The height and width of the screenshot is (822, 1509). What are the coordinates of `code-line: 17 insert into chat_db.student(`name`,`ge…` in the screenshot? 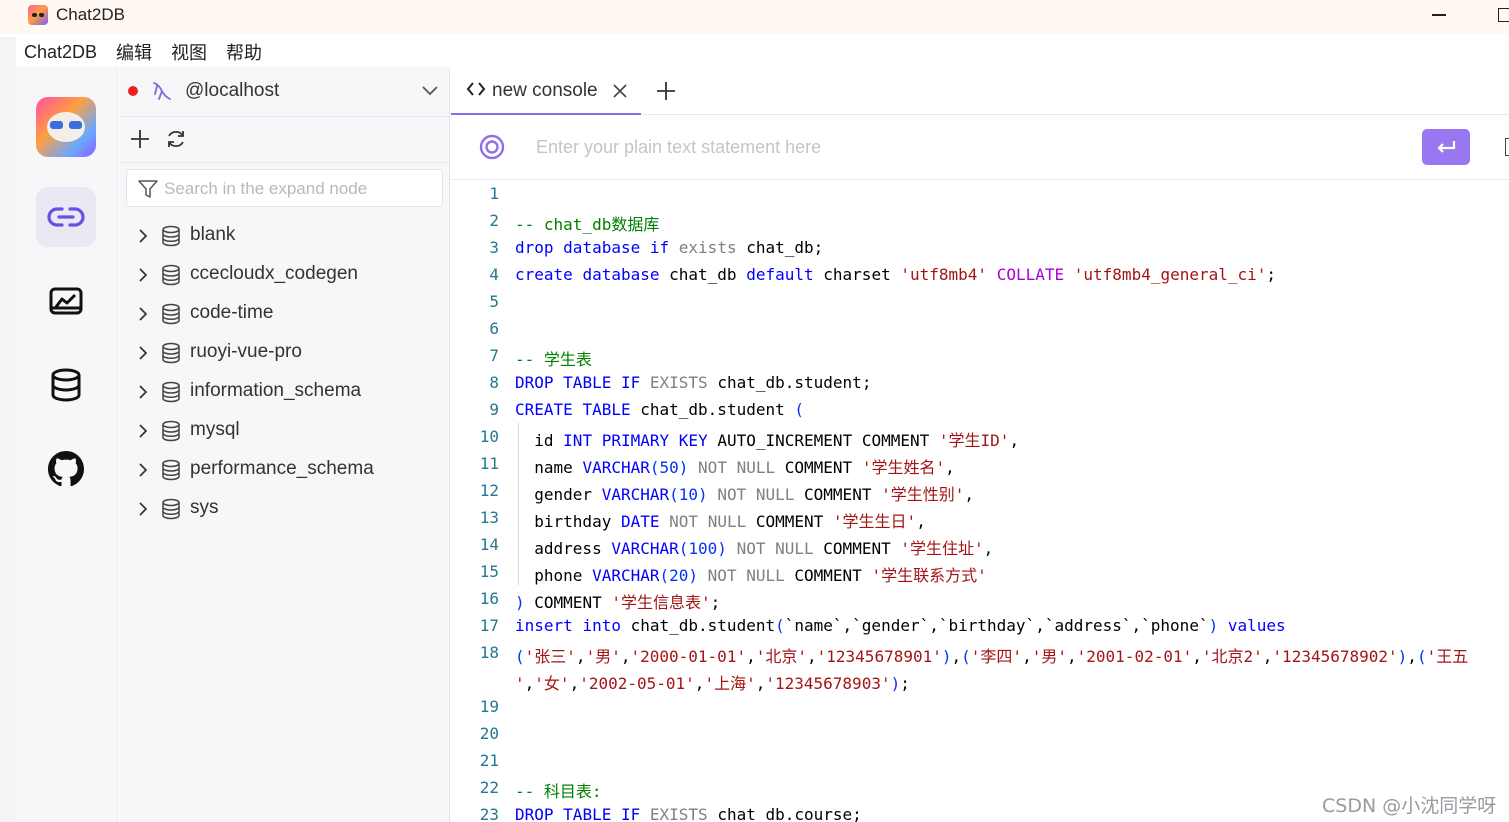 It's located at (980, 625).